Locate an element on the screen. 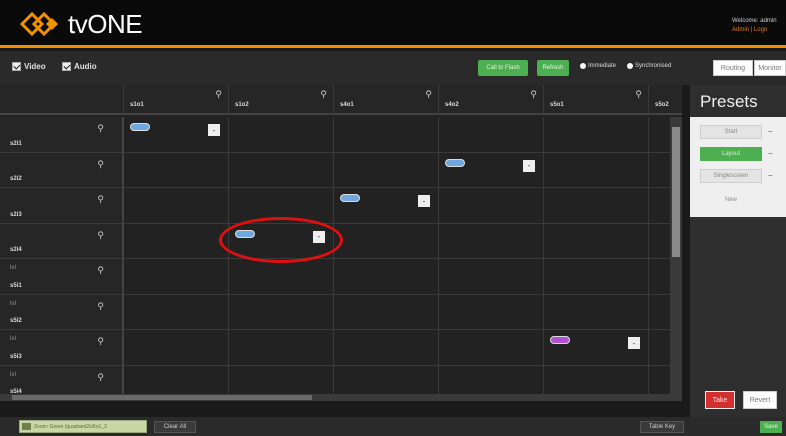 The width and height of the screenshot is (786, 436). row-header: s5i3 ⚲ lııl is located at coordinates (62, 348).